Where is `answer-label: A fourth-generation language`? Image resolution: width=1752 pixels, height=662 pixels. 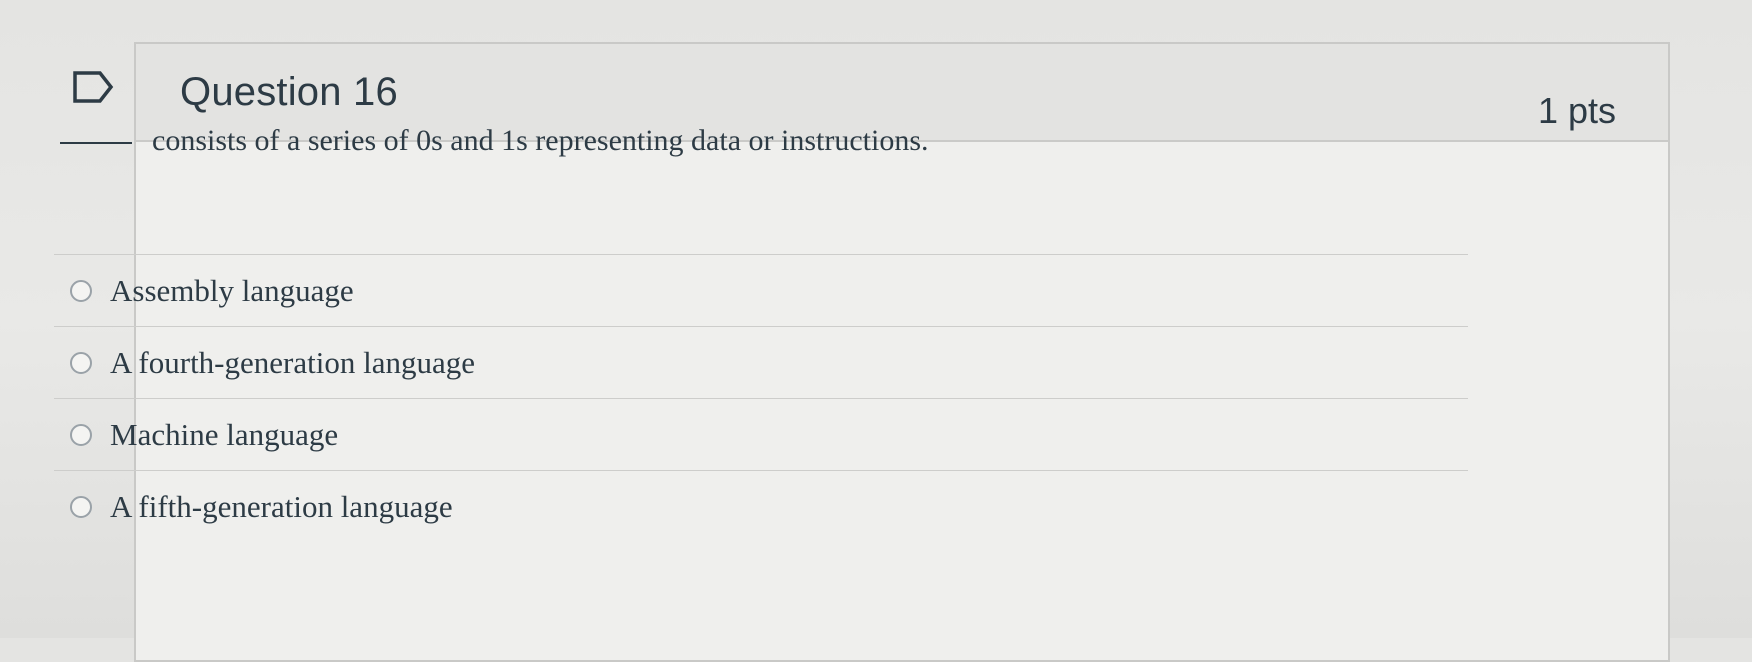 answer-label: A fourth-generation language is located at coordinates (292, 363).